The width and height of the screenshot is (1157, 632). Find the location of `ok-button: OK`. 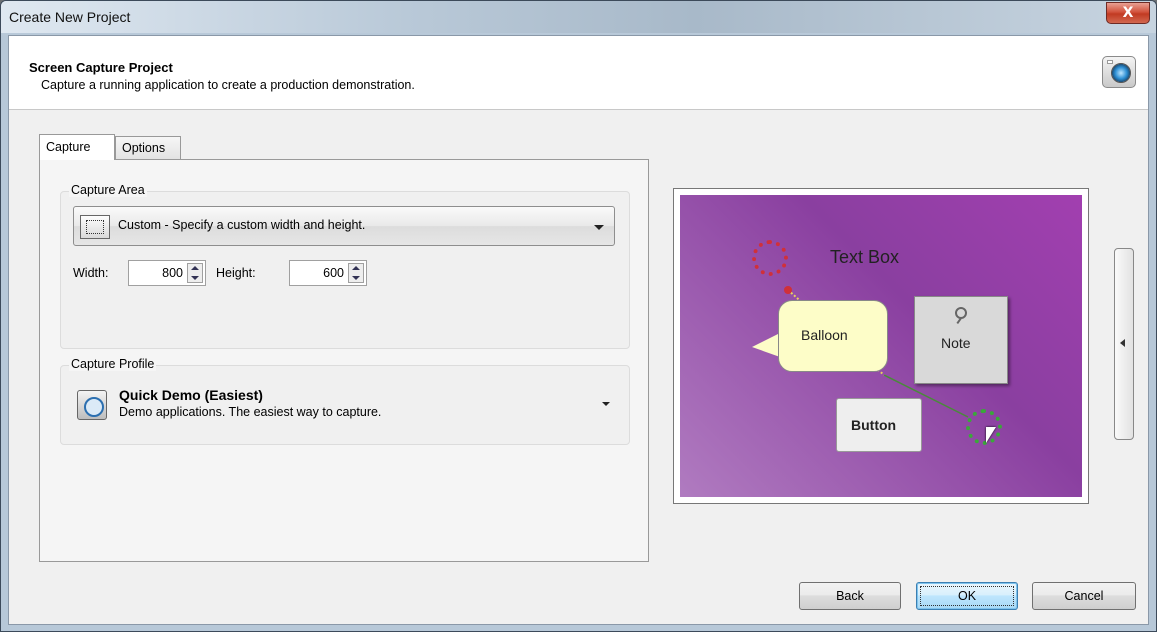

ok-button: OK is located at coordinates (967, 596).